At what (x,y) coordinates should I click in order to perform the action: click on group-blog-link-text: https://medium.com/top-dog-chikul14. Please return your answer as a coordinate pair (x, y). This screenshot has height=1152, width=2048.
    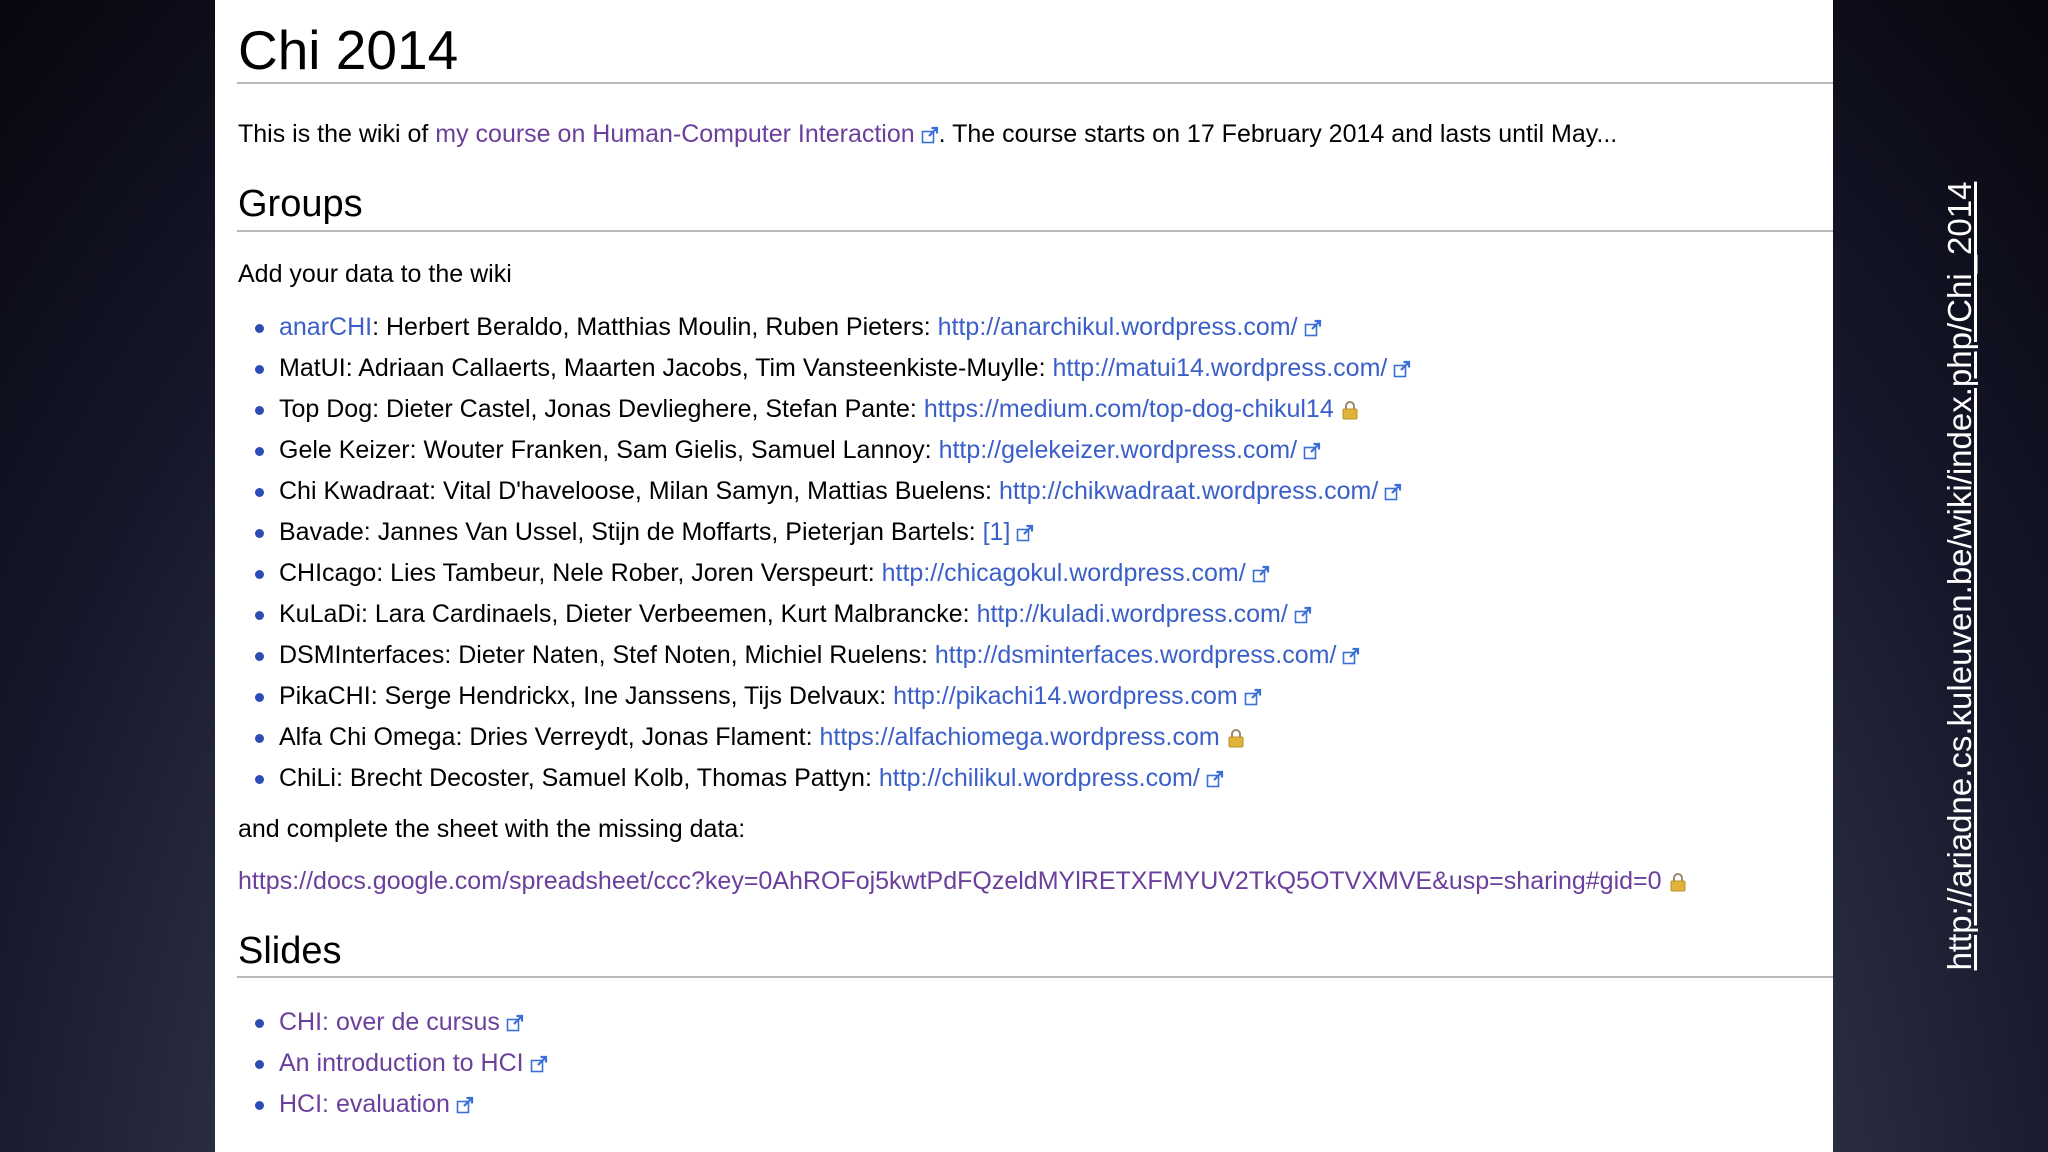
    Looking at the image, I should click on (1128, 409).